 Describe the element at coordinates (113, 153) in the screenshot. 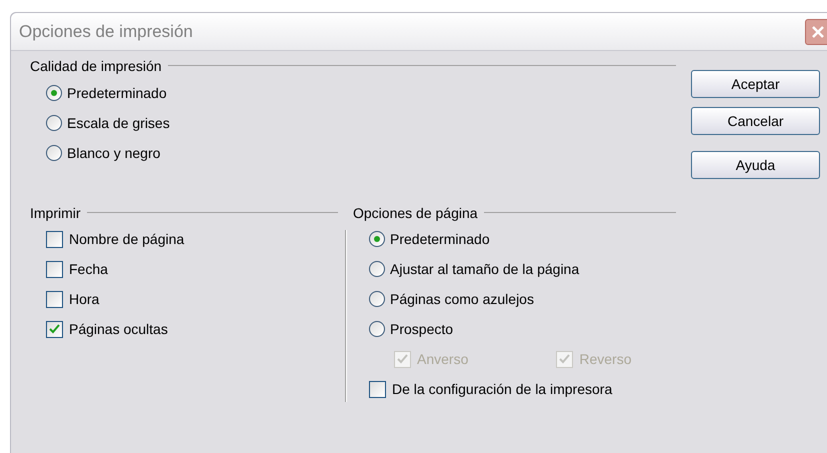

I see `option-label: Blanco y negro` at that location.